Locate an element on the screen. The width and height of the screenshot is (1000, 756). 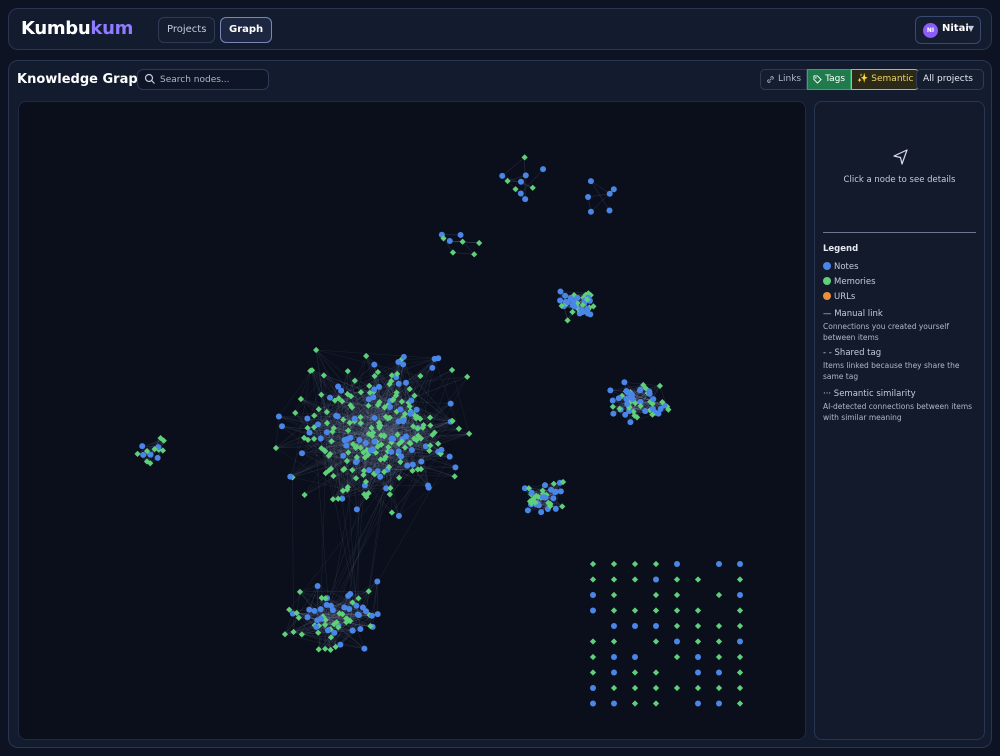
nav-graph-button: Graph is located at coordinates (246, 30).